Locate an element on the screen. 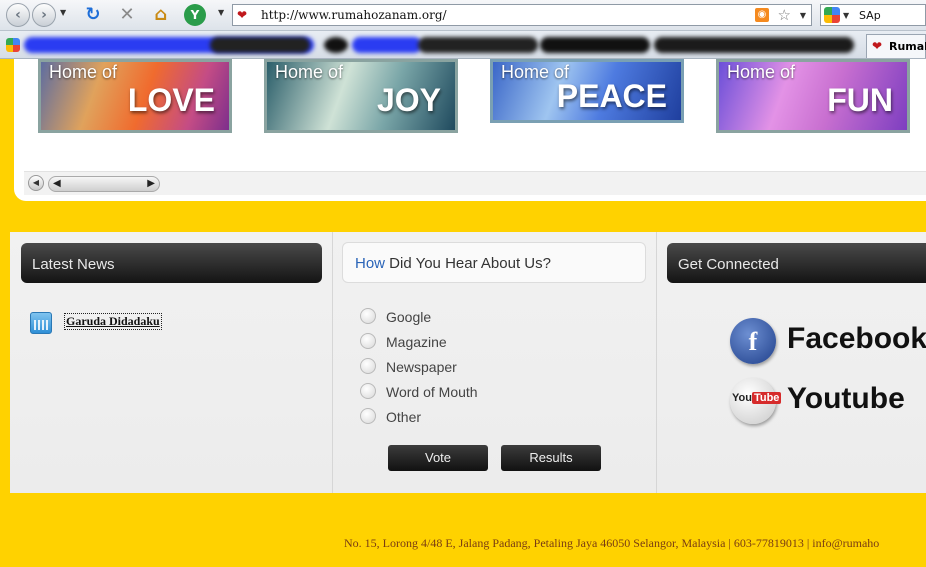 The height and width of the screenshot is (567, 926). url-text: http://www.rumahozanam.org/ is located at coordinates (354, 15).